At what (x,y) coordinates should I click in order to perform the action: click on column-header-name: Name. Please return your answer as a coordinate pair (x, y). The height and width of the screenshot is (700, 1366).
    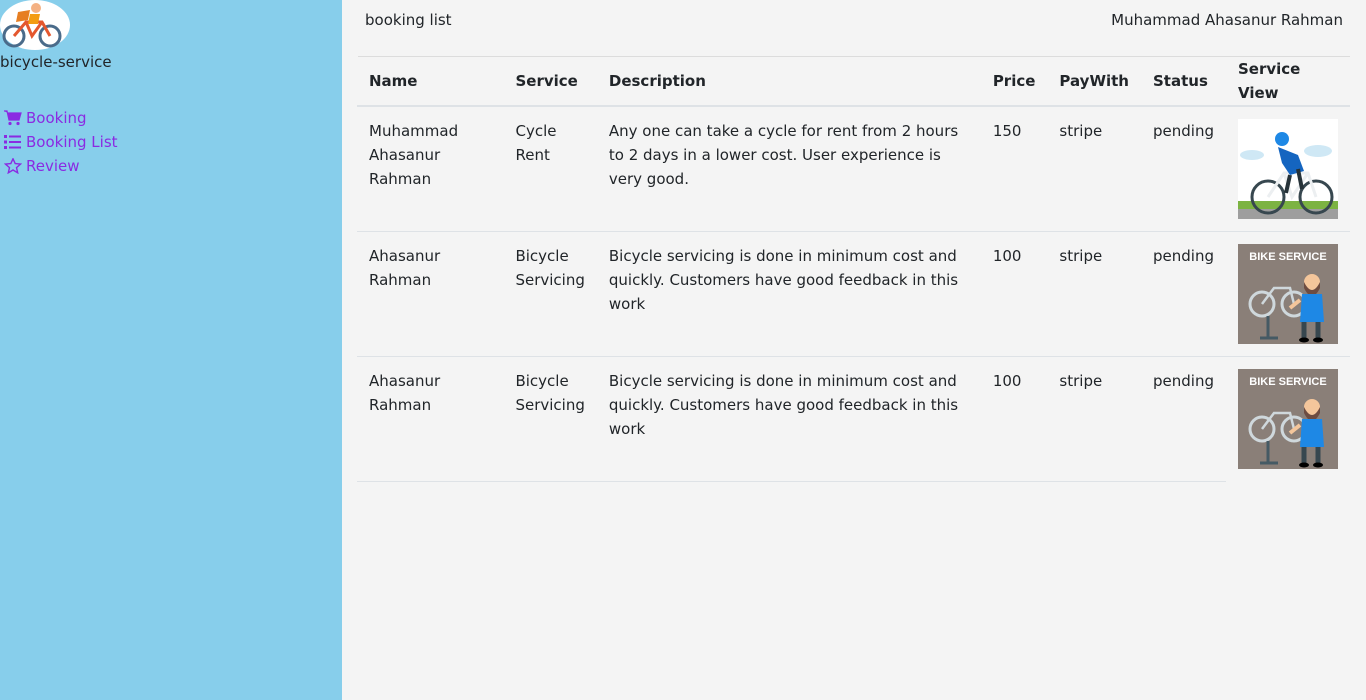
    Looking at the image, I should click on (430, 82).